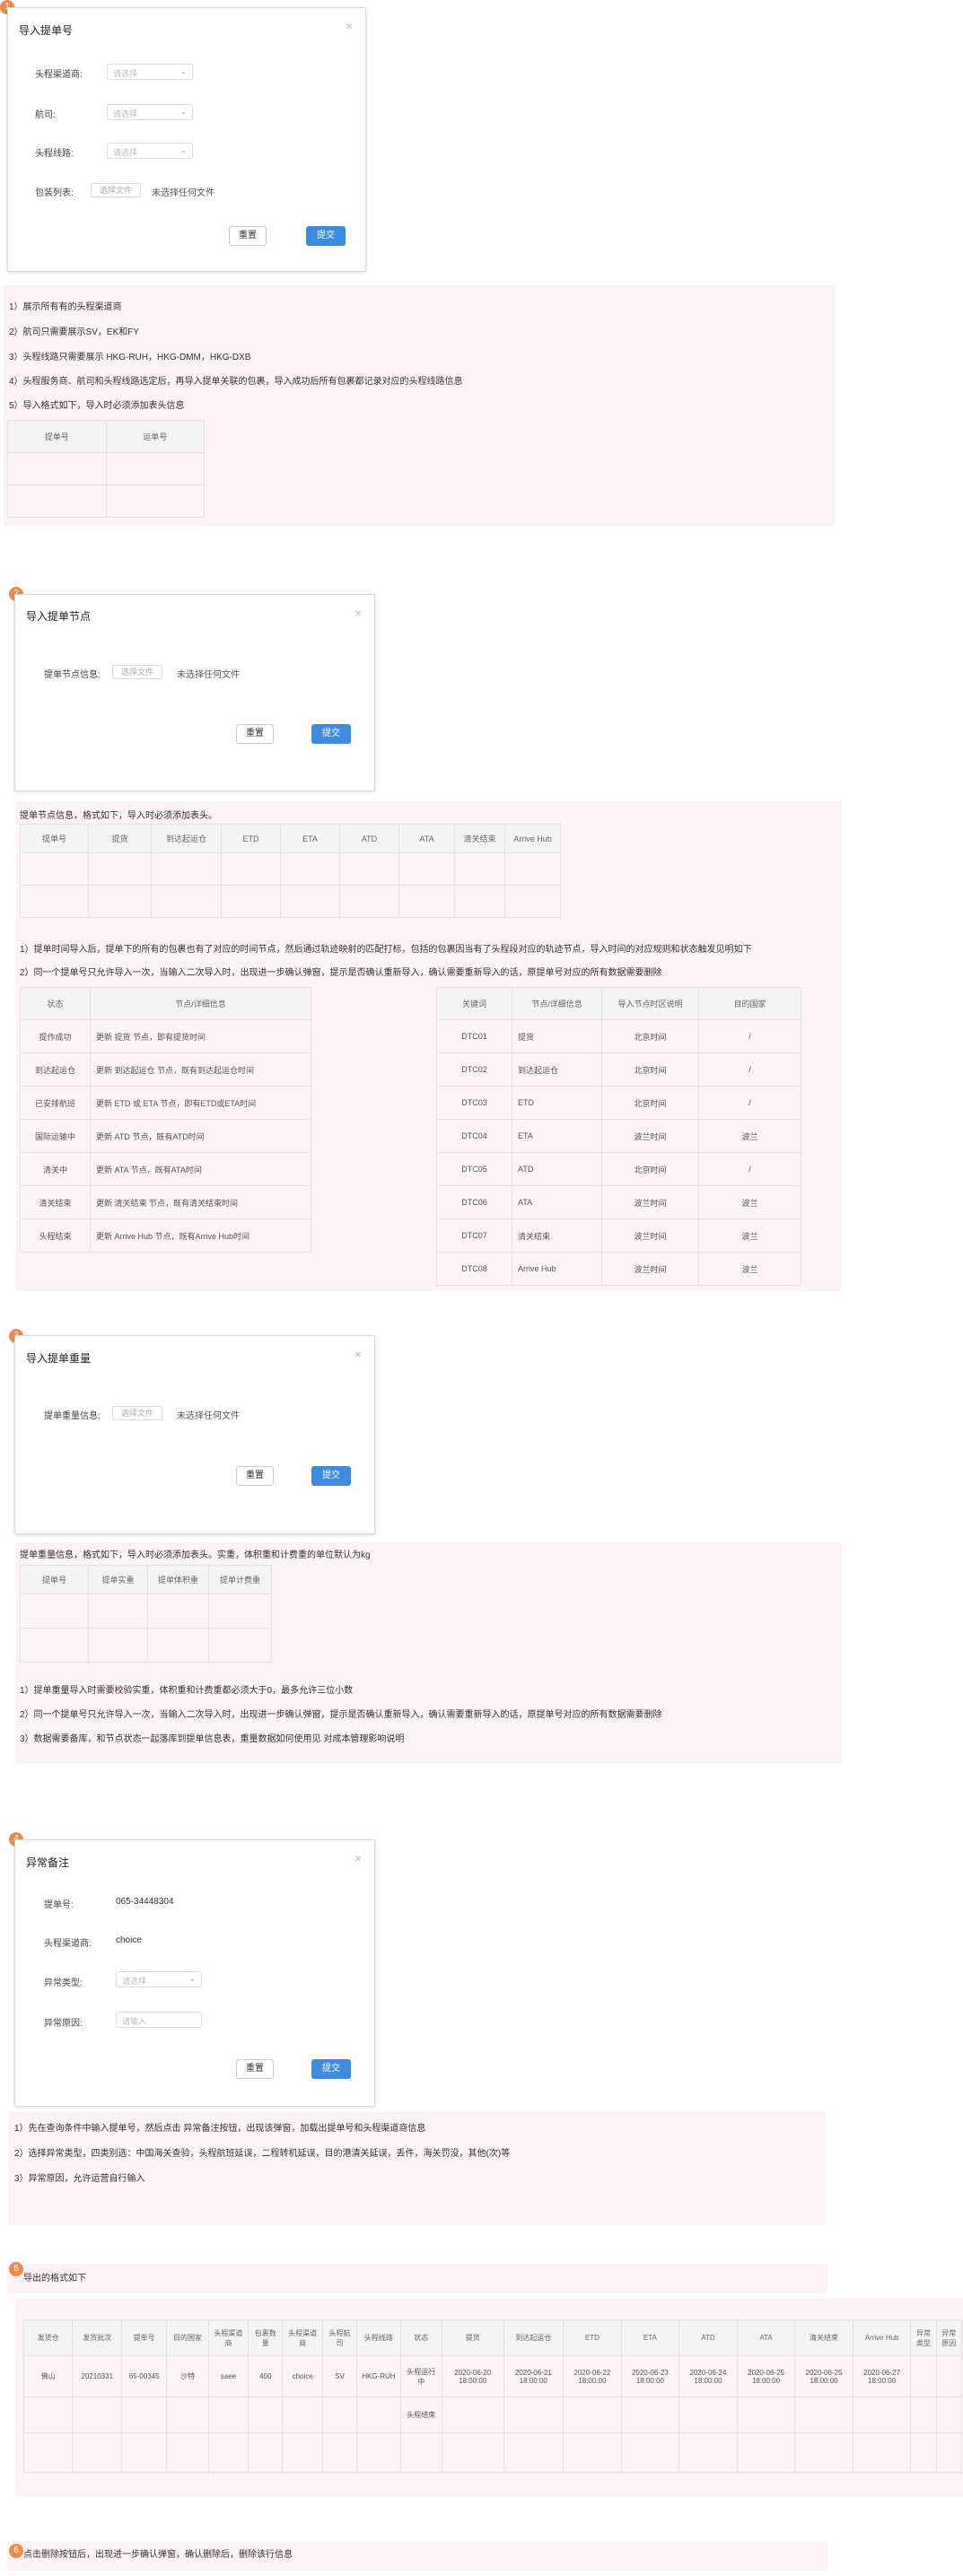  Describe the element at coordinates (474, 1103) in the screenshot. I see `table-cell: DTC03` at that location.